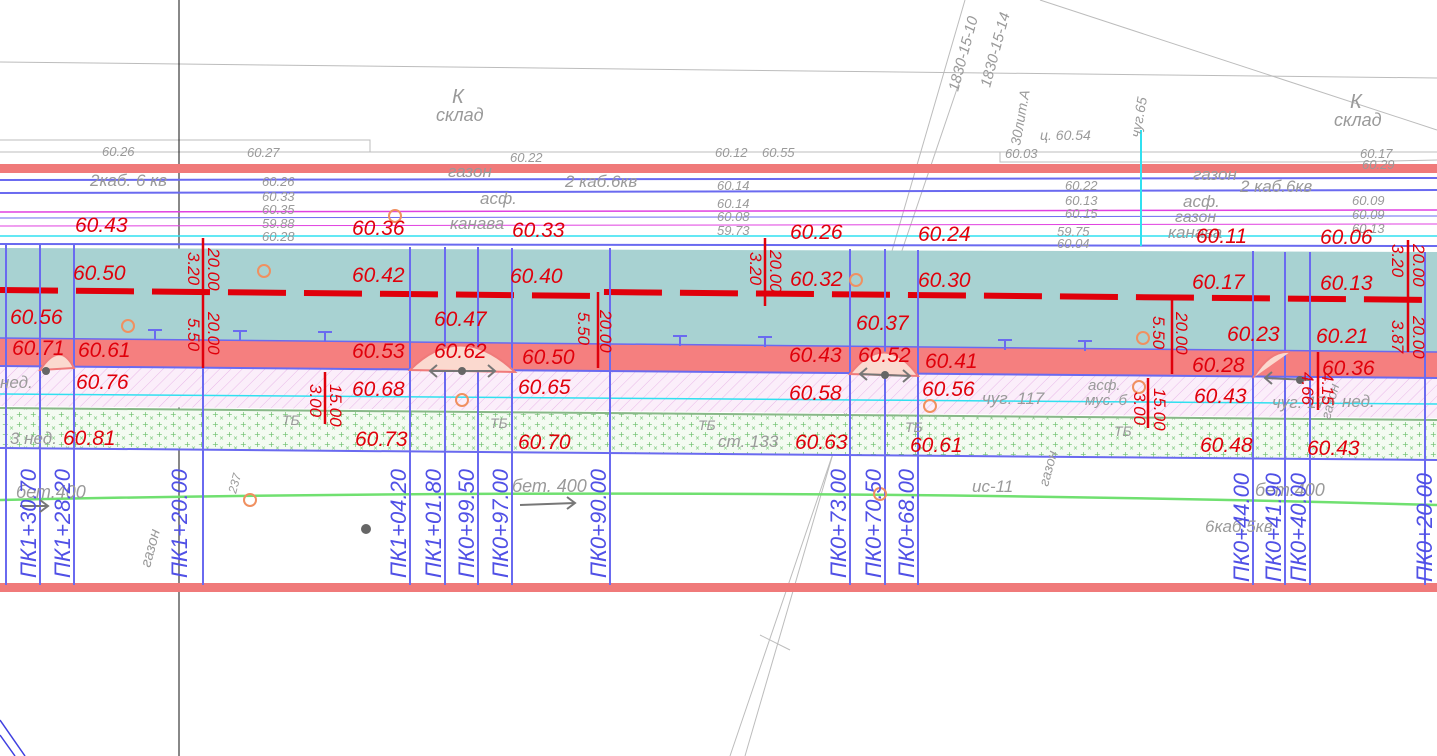  Describe the element at coordinates (1219, 282) in the screenshot. I see `elevations-label-12: 60.17` at that location.